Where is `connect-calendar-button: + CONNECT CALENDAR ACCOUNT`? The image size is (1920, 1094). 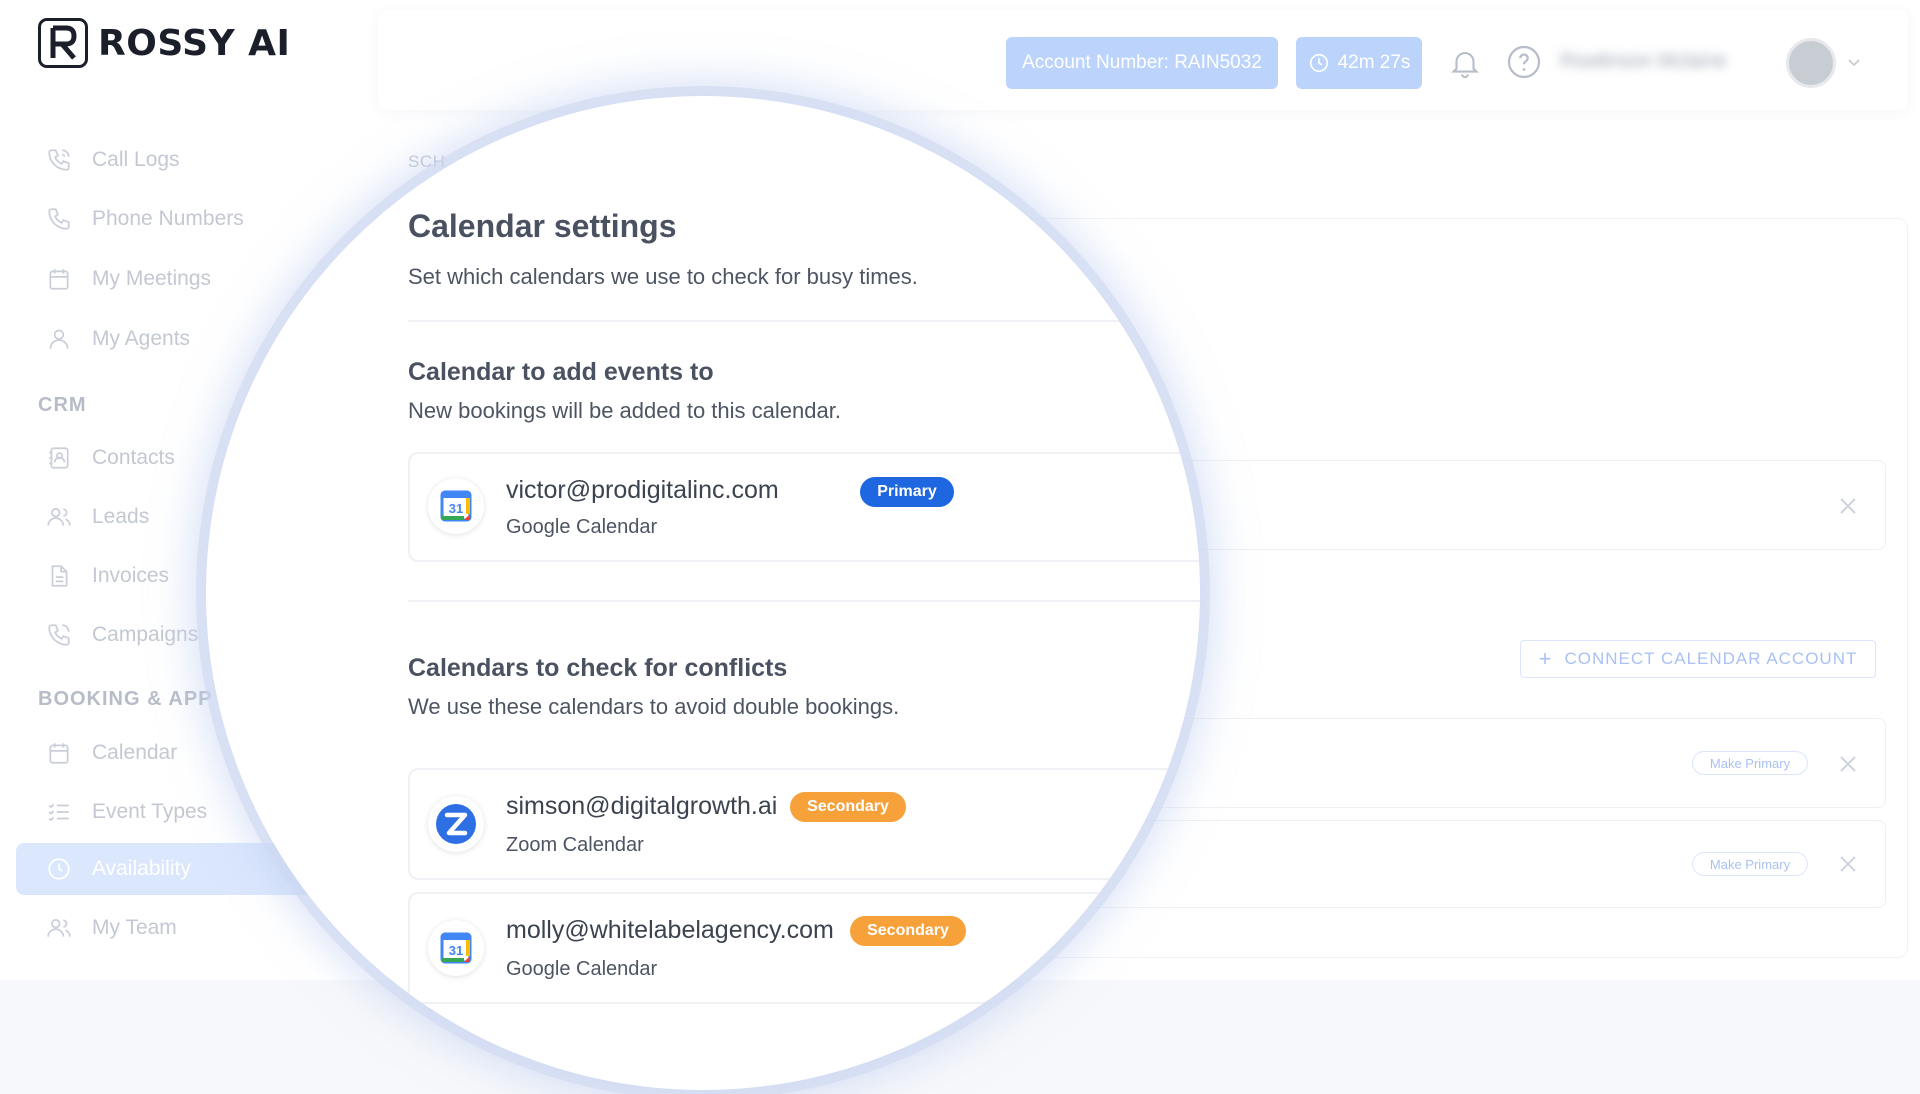
connect-calendar-button: + CONNECT CALENDAR ACCOUNT is located at coordinates (1698, 659).